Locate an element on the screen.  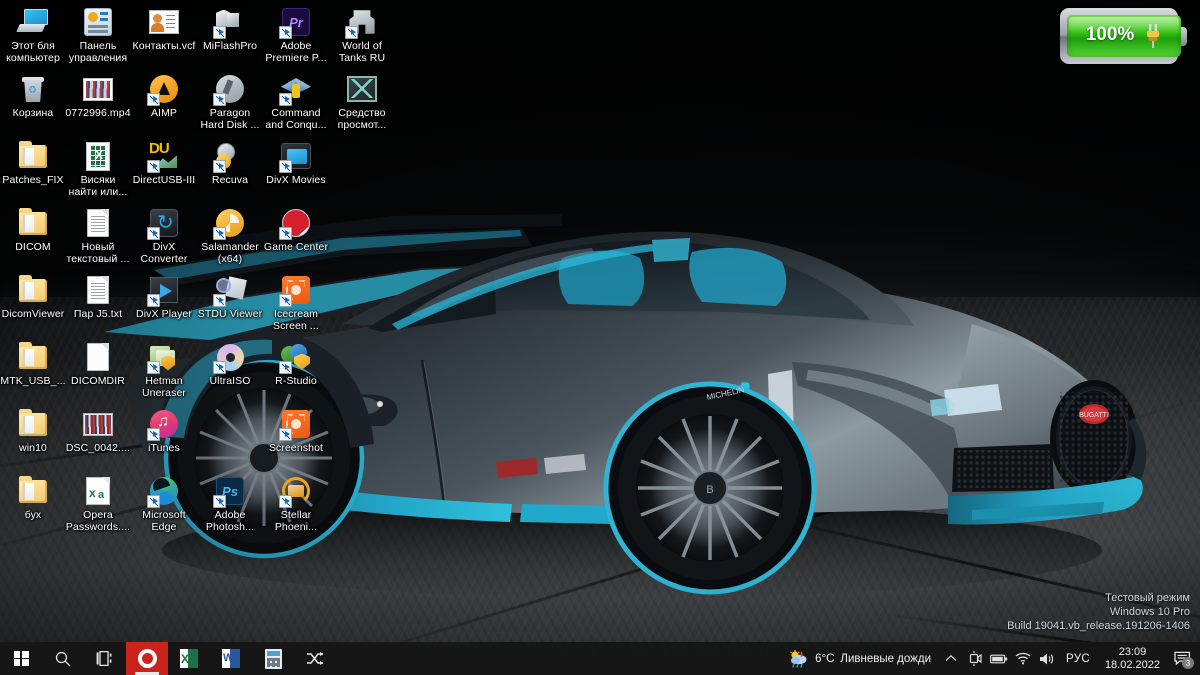
desktop-icon: UltraISO is located at coordinates (230, 364).